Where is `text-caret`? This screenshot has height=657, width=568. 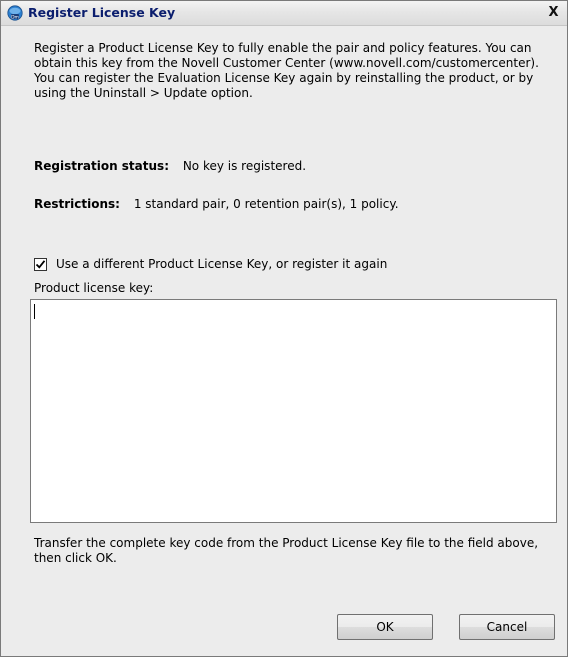
text-caret is located at coordinates (34, 311).